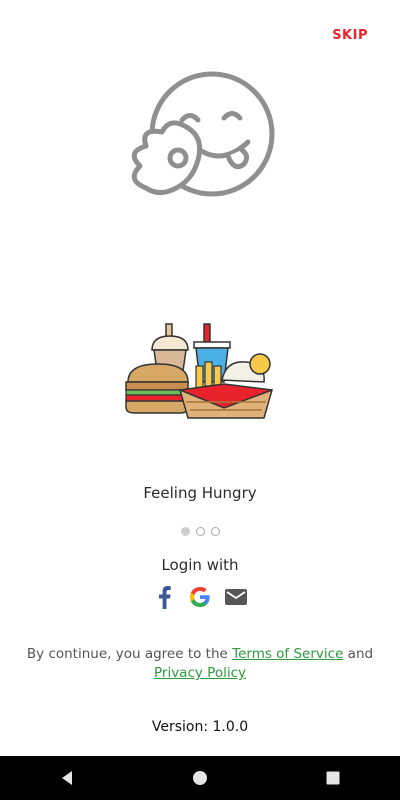 The height and width of the screenshot is (800, 400). I want to click on facebook-login-button, so click(164, 597).